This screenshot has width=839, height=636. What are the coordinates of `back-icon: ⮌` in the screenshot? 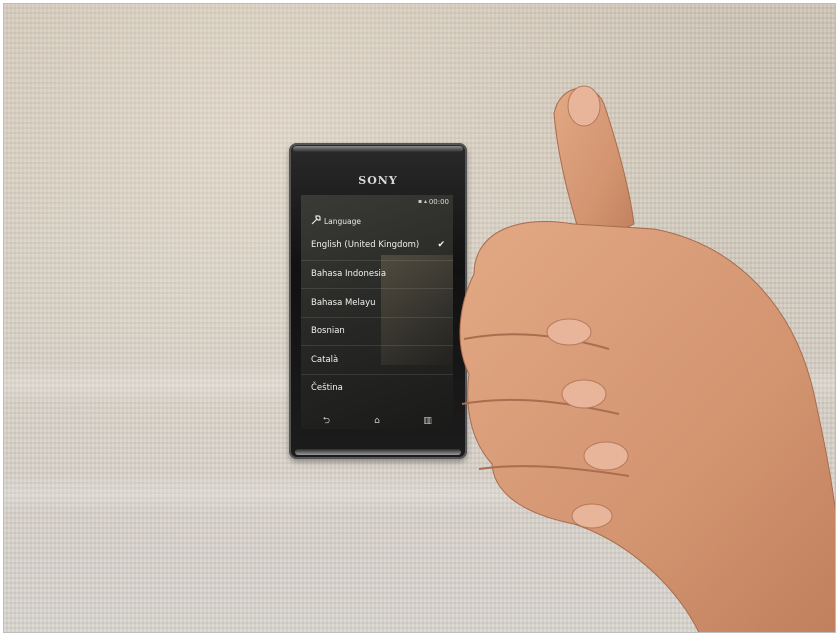 It's located at (326, 421).